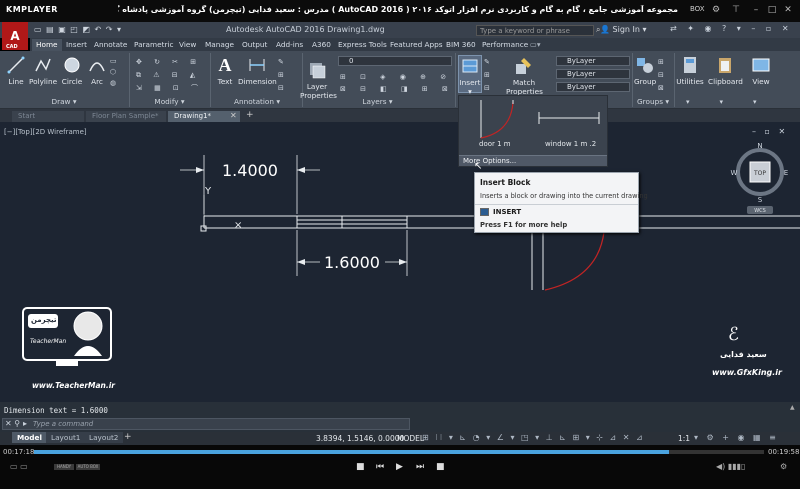 This screenshot has width=800, height=489. Describe the element at coordinates (505, 182) in the screenshot. I see `tooltip-title: Insert Block` at that location.